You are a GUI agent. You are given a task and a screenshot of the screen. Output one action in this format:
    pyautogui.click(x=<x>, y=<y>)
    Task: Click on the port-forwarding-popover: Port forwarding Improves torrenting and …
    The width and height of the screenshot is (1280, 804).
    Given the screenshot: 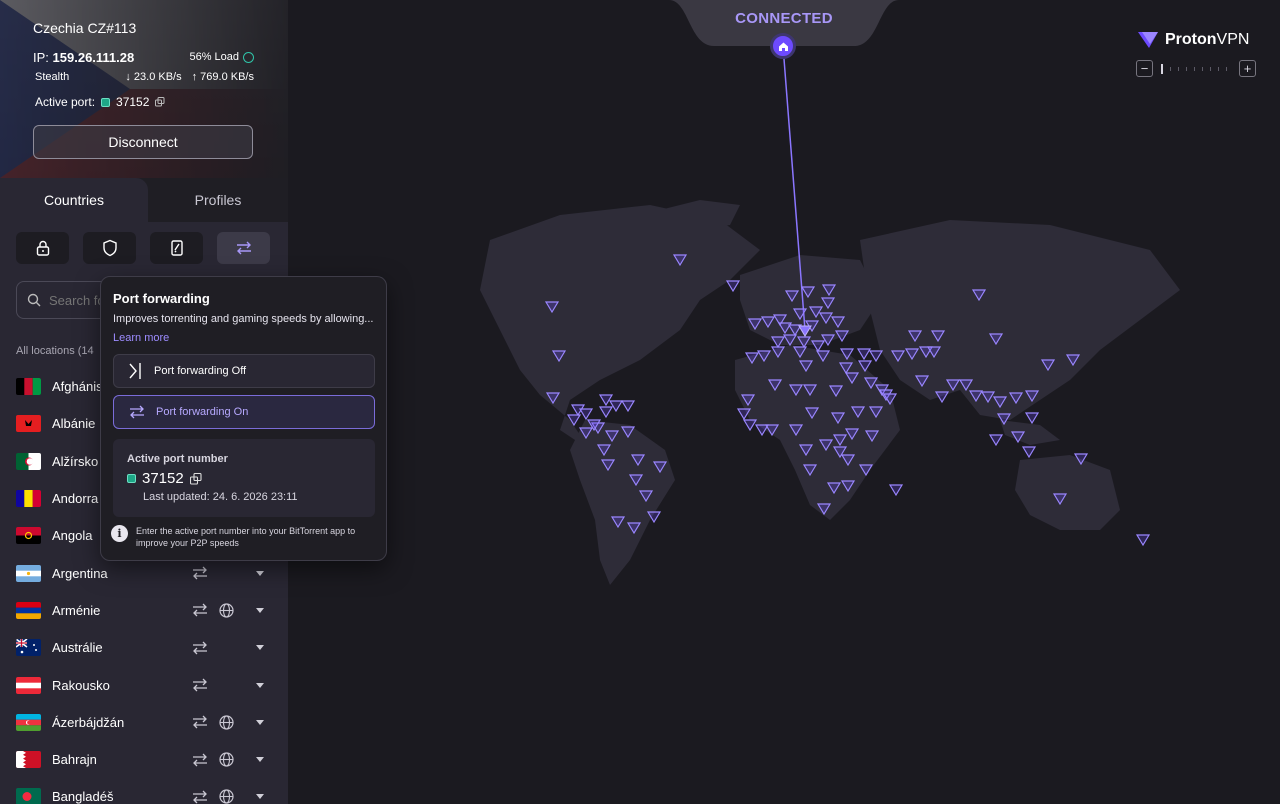 What is the action you would take?
    pyautogui.click(x=243, y=418)
    